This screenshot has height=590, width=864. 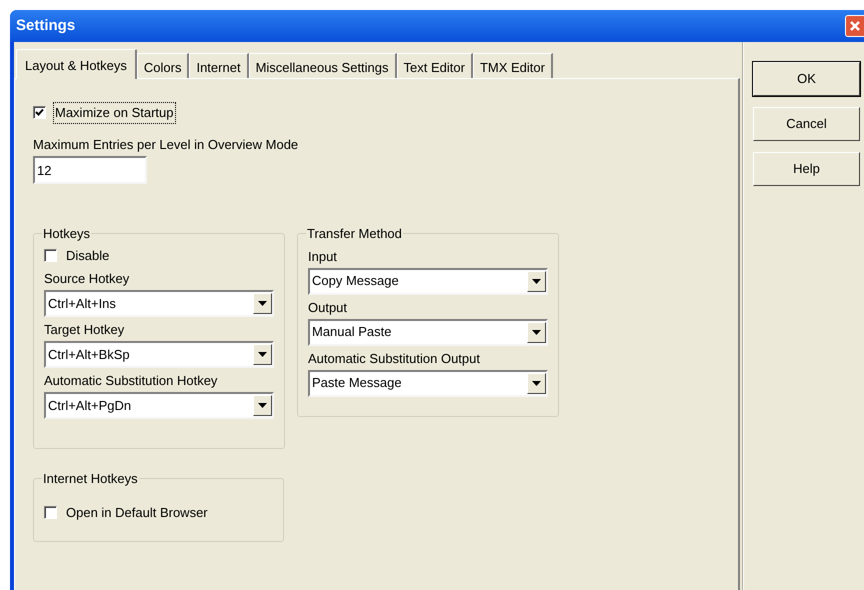 I want to click on dialog-button: Help, so click(x=806, y=169).